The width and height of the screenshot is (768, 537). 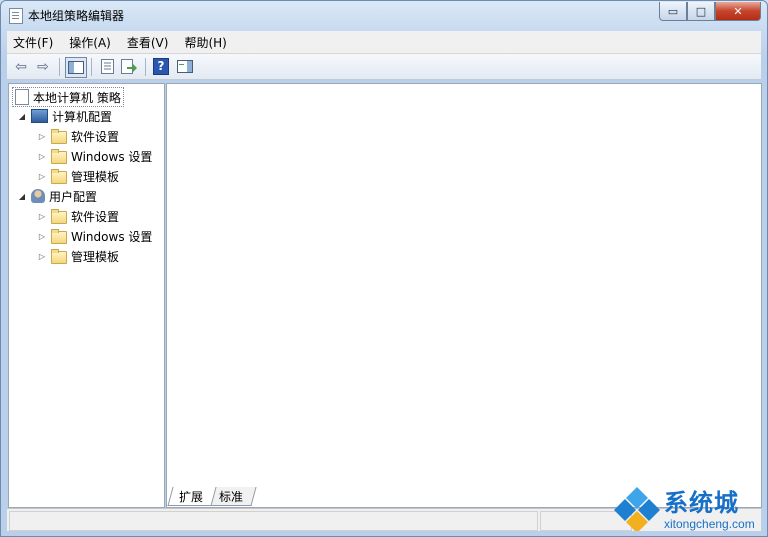 What do you see at coordinates (709, 524) in the screenshot?
I see `watermark-url: xitongcheng.com` at bounding box center [709, 524].